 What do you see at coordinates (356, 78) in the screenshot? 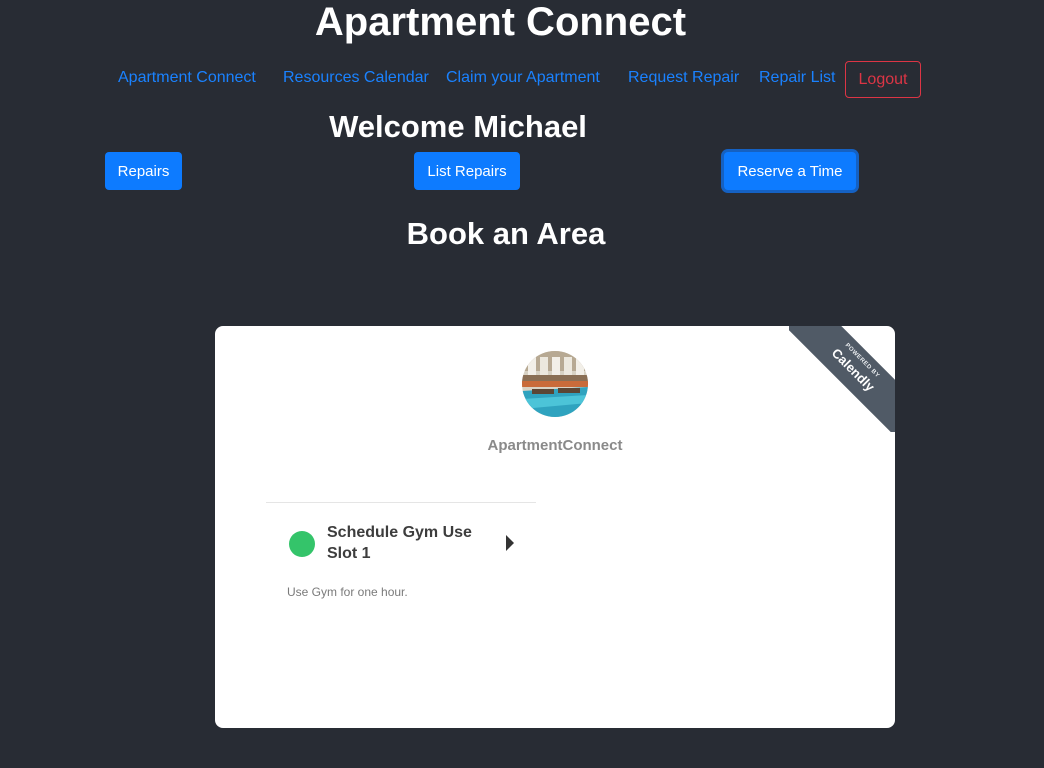
I see `nav-link-resources-calendar: Resources Calendar` at bounding box center [356, 78].